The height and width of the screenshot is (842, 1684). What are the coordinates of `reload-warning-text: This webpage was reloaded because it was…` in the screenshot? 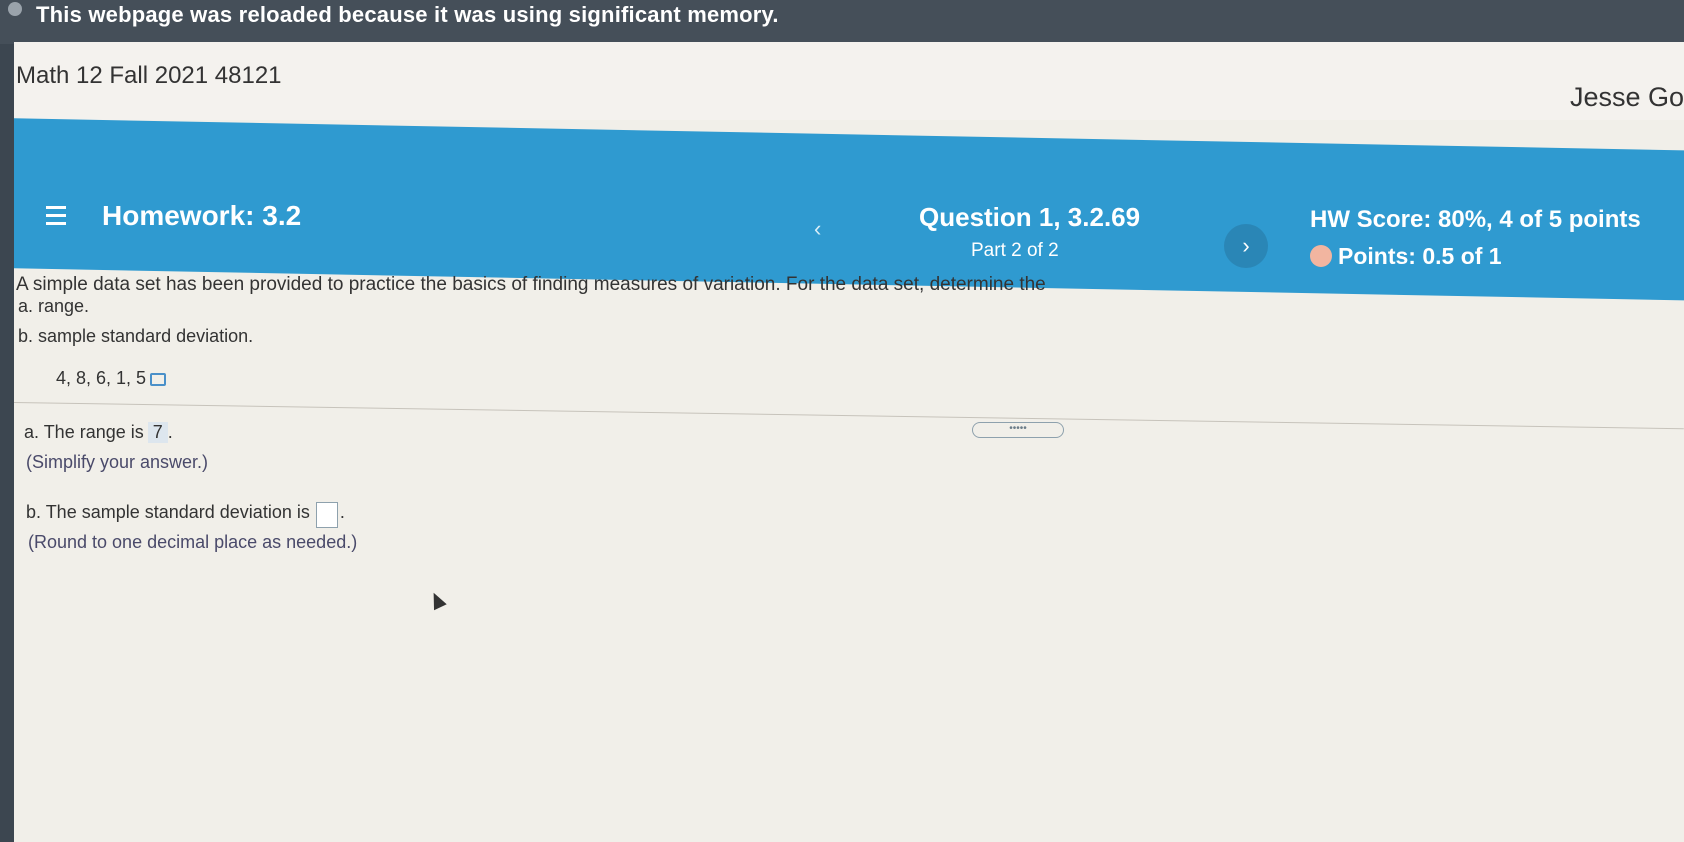 It's located at (407, 14).